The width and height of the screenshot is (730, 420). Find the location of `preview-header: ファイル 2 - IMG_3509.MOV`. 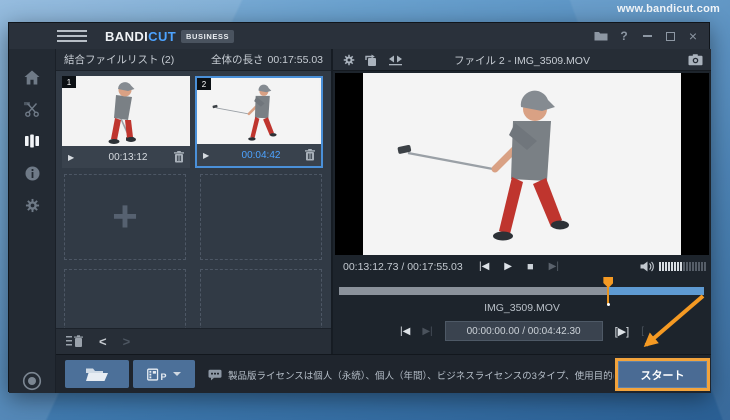

preview-header: ファイル 2 - IMG_3509.MOV is located at coordinates (522, 60).